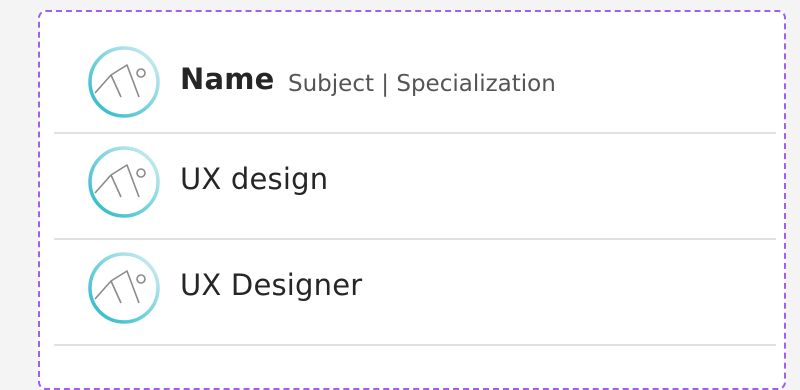 The height and width of the screenshot is (390, 800). Describe the element at coordinates (227, 79) in the screenshot. I see `item-title: Name` at that location.